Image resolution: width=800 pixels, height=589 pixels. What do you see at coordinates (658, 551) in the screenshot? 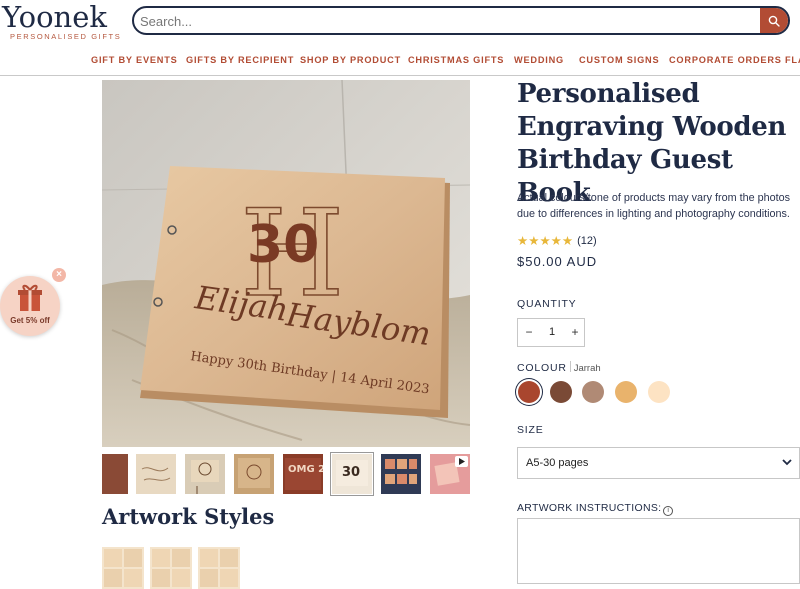
I see `artwork-instructions-textarea` at bounding box center [658, 551].